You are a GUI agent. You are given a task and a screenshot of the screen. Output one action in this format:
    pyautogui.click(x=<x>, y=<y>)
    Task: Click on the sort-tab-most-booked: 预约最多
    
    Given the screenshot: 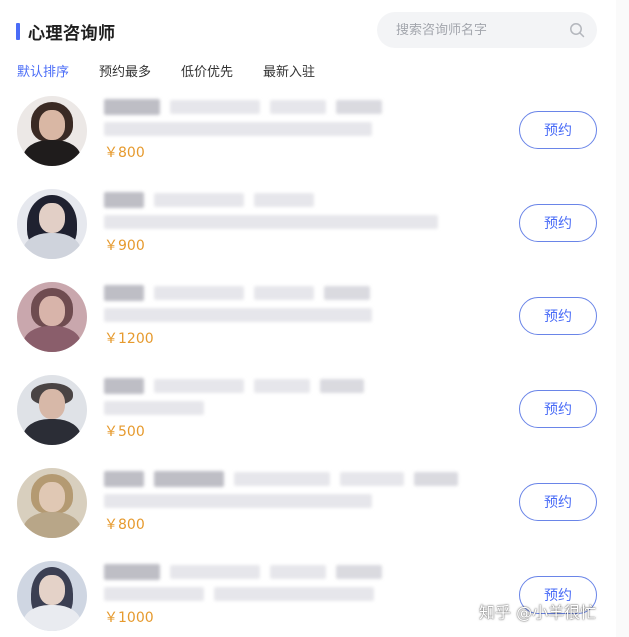 What is the action you would take?
    pyautogui.click(x=125, y=71)
    